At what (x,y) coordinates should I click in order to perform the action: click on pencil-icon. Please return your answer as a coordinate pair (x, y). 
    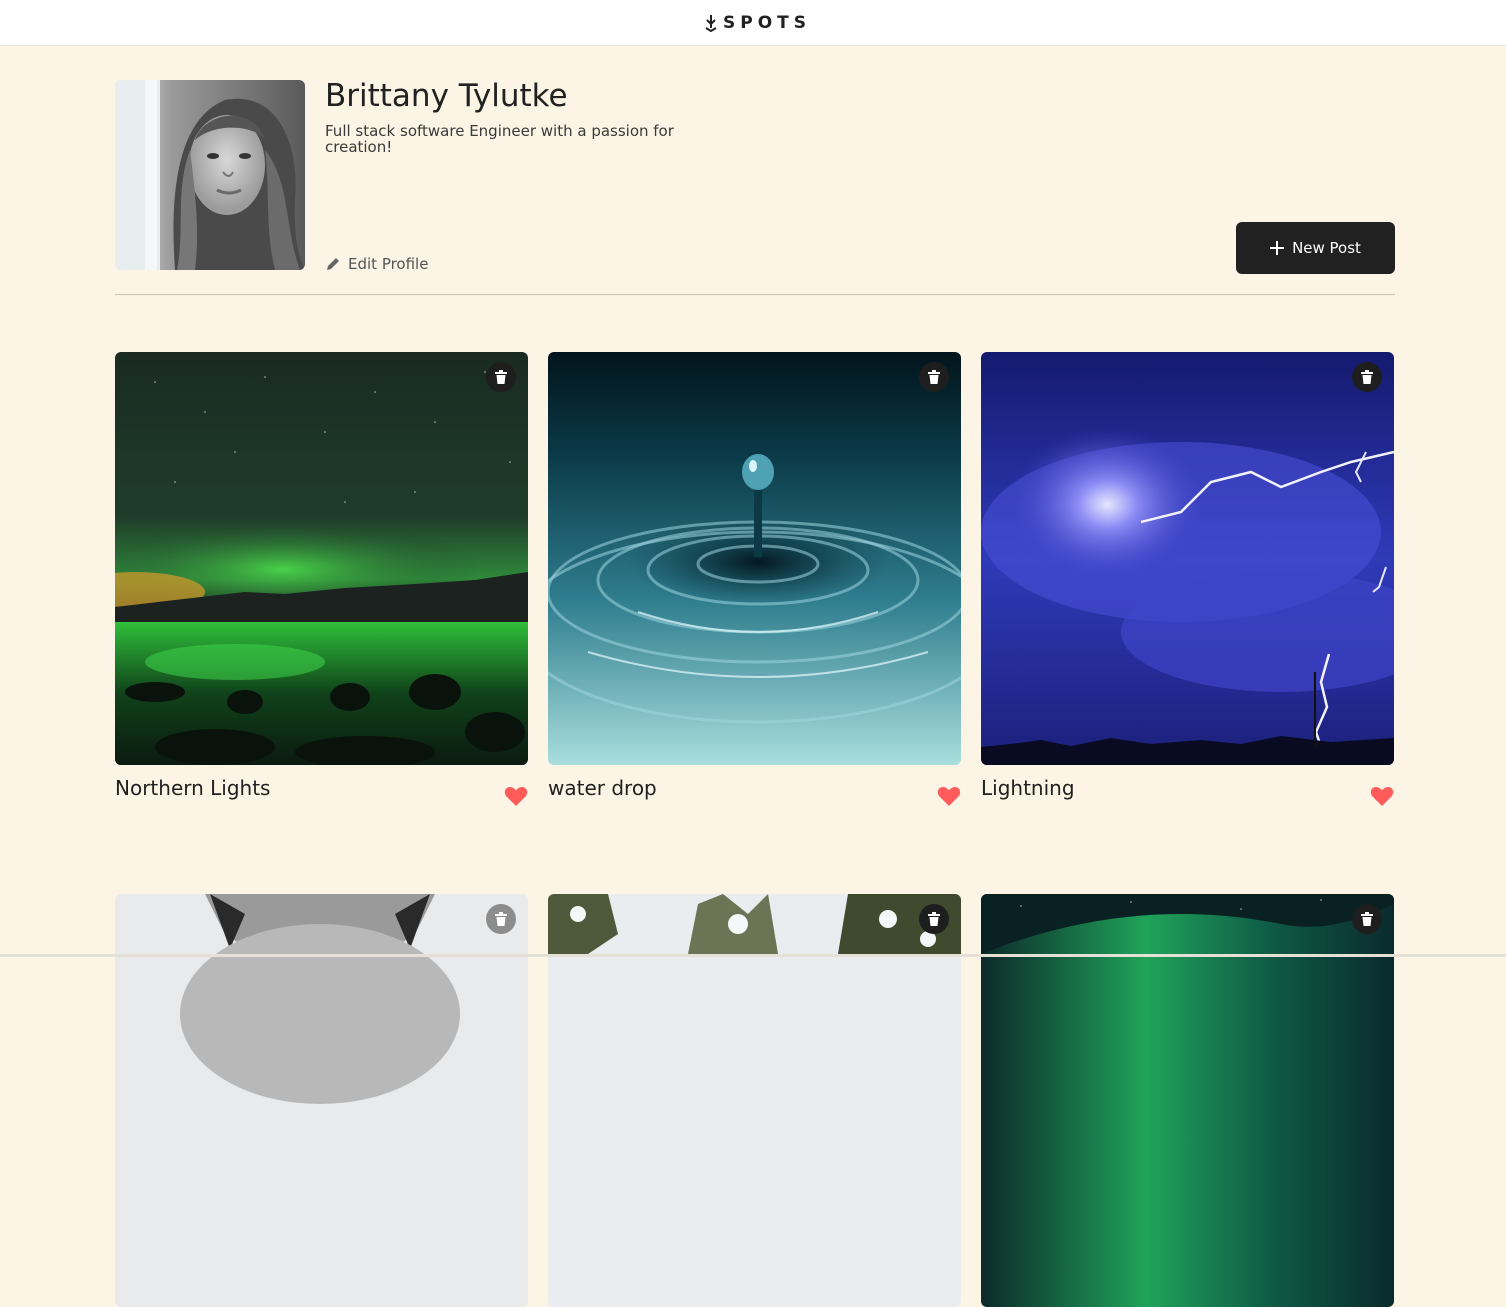
    Looking at the image, I should click on (333, 264).